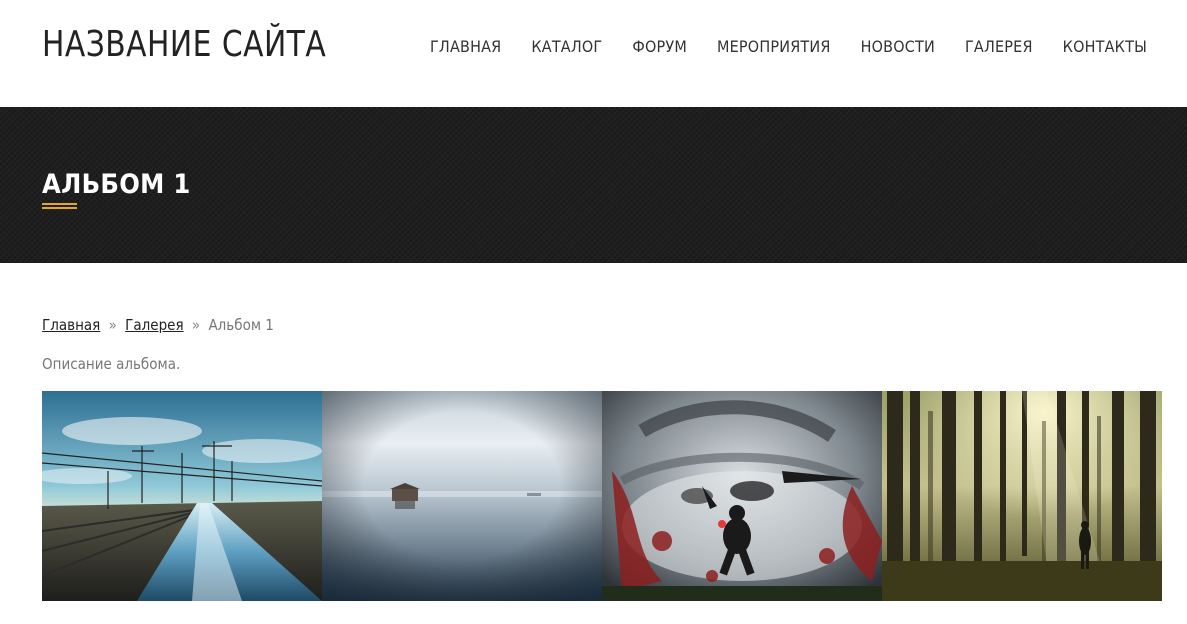 This screenshot has height=624, width=1187. Describe the element at coordinates (465, 46) in the screenshot. I see `nav-item-home: ГЛАВНАЯ` at that location.